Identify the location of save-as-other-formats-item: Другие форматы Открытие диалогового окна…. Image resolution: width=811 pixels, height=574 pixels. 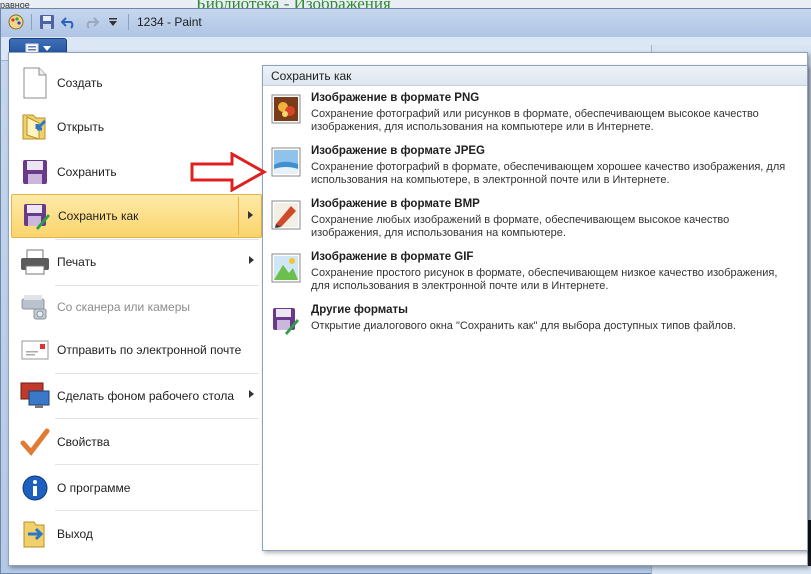
(535, 322).